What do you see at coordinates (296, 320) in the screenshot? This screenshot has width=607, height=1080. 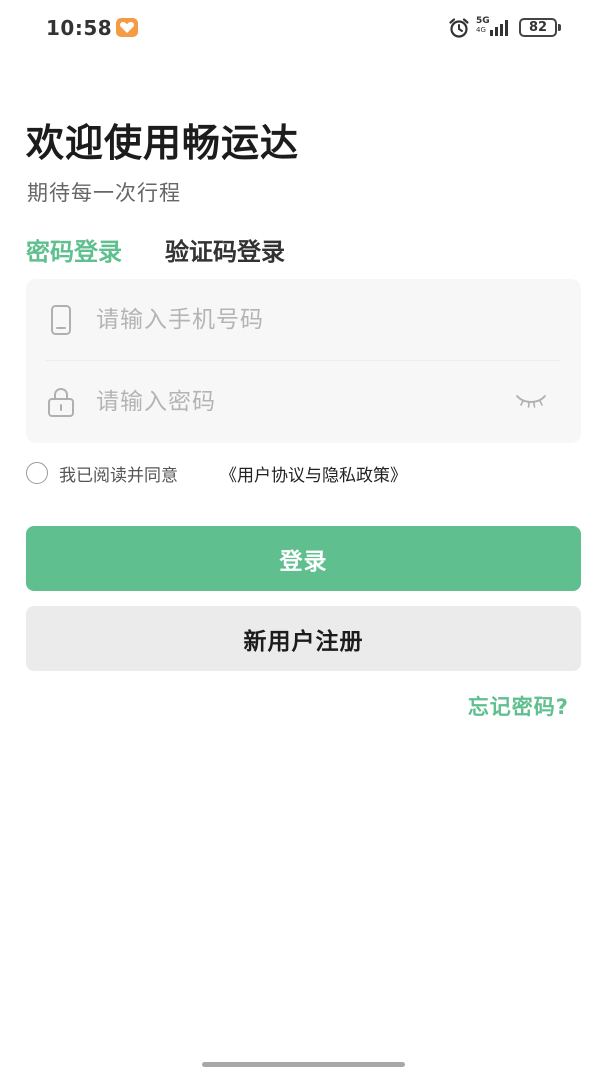 I see `phone-input` at bounding box center [296, 320].